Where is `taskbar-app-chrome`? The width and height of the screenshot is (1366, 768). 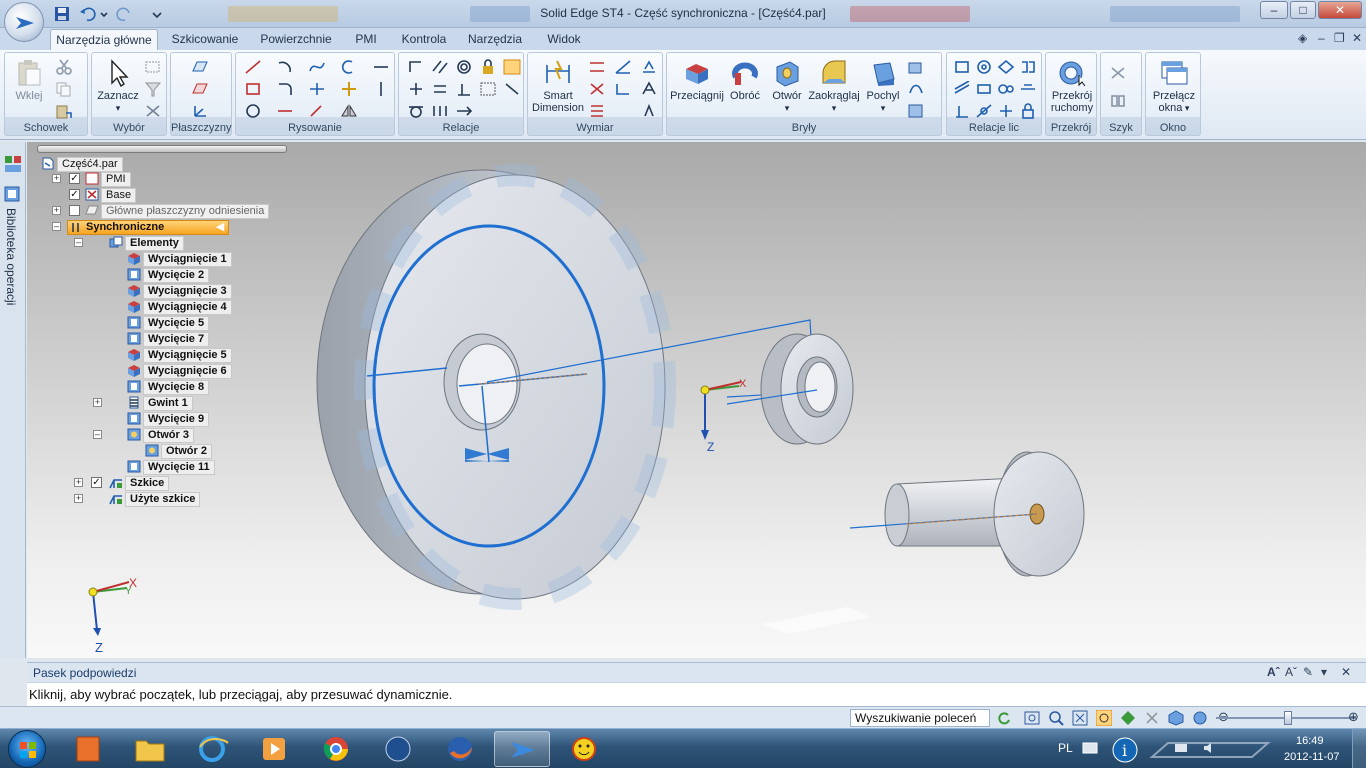 taskbar-app-chrome is located at coordinates (336, 749).